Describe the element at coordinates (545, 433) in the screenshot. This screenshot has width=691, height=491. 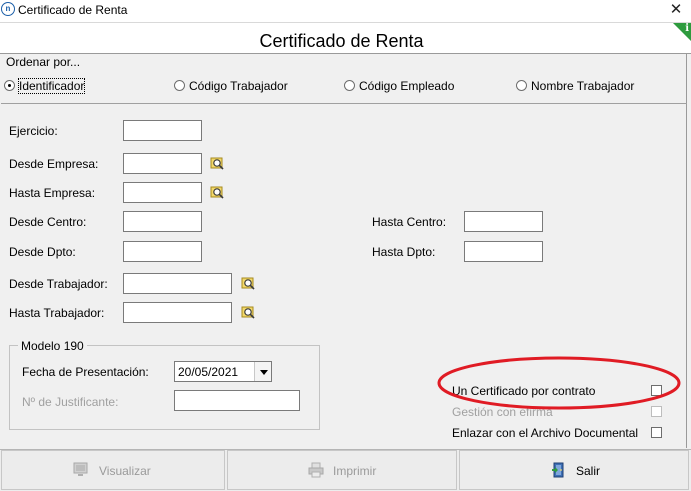
I see `enlazar-archivo-label: Enlazar con el Archivo Documental` at that location.